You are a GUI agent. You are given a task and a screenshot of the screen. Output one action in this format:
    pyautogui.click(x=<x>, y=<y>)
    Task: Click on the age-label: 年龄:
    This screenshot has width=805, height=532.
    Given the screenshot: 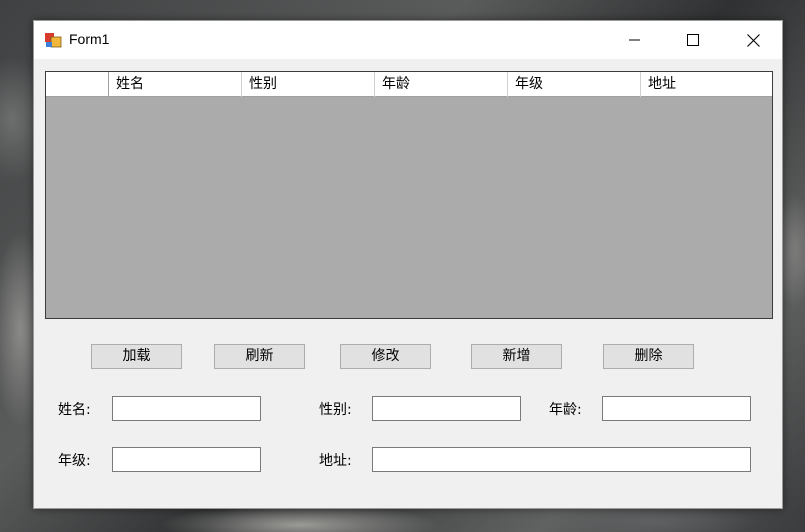 What is the action you would take?
    pyautogui.click(x=565, y=410)
    